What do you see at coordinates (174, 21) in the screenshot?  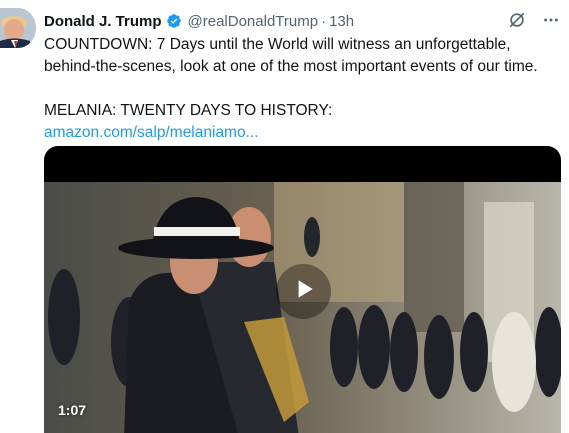 I see `verified-badge-icon` at bounding box center [174, 21].